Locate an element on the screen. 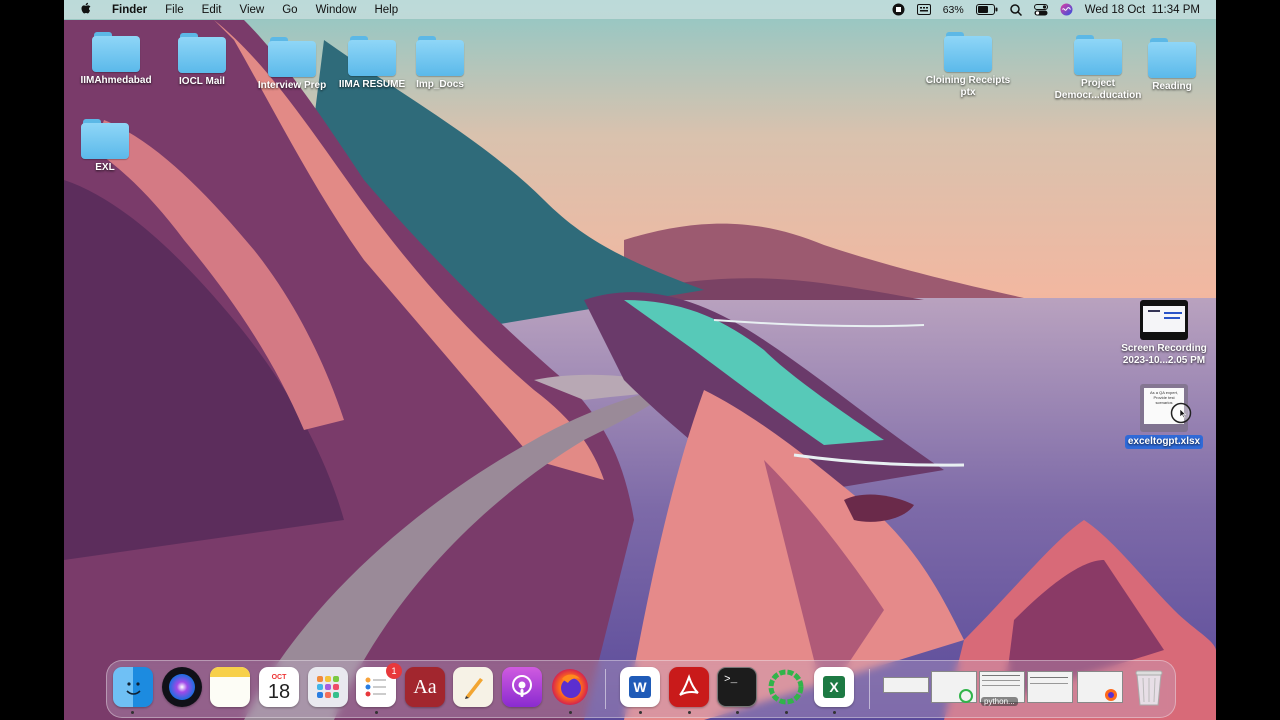 This screenshot has width=1280, height=720. dock-activity-ring-icon is located at coordinates (786, 687).